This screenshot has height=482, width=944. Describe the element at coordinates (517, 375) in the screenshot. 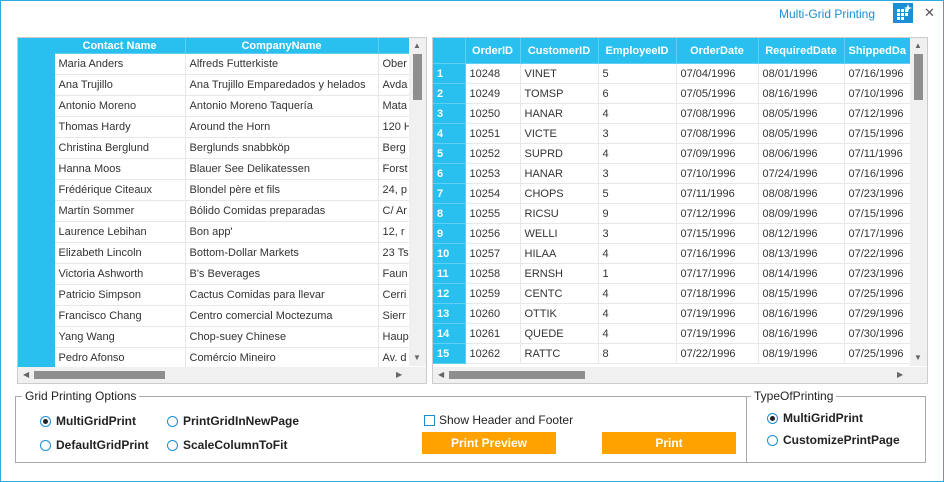

I see `scroll-thumb` at that location.